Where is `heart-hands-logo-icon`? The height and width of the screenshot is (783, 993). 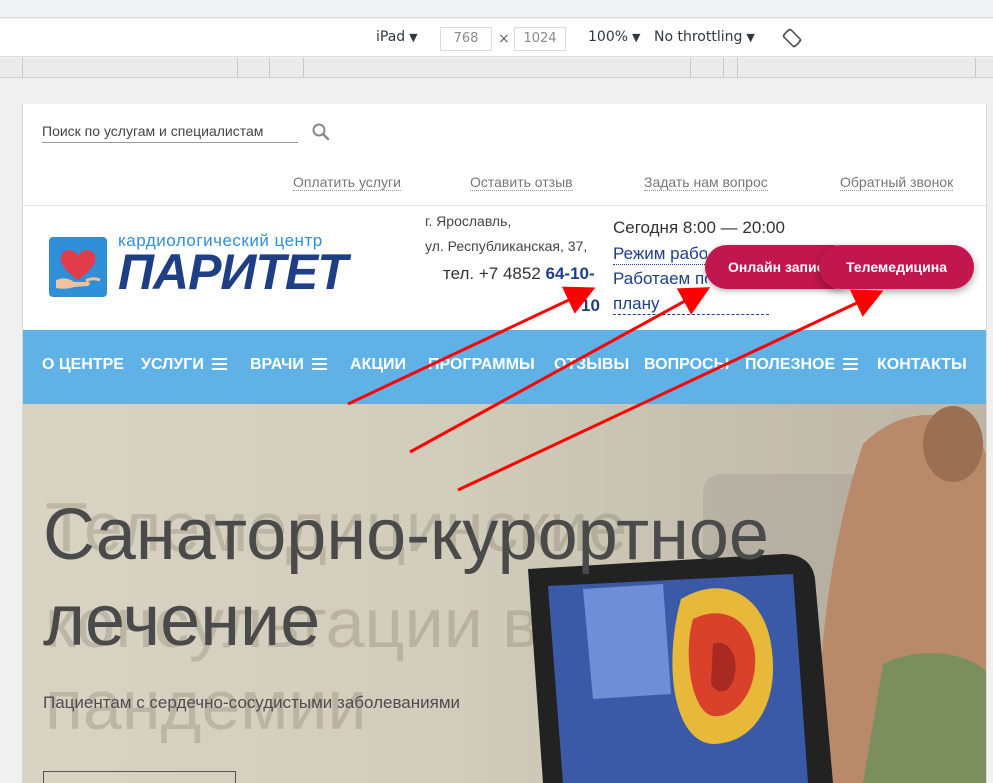 heart-hands-logo-icon is located at coordinates (78, 267).